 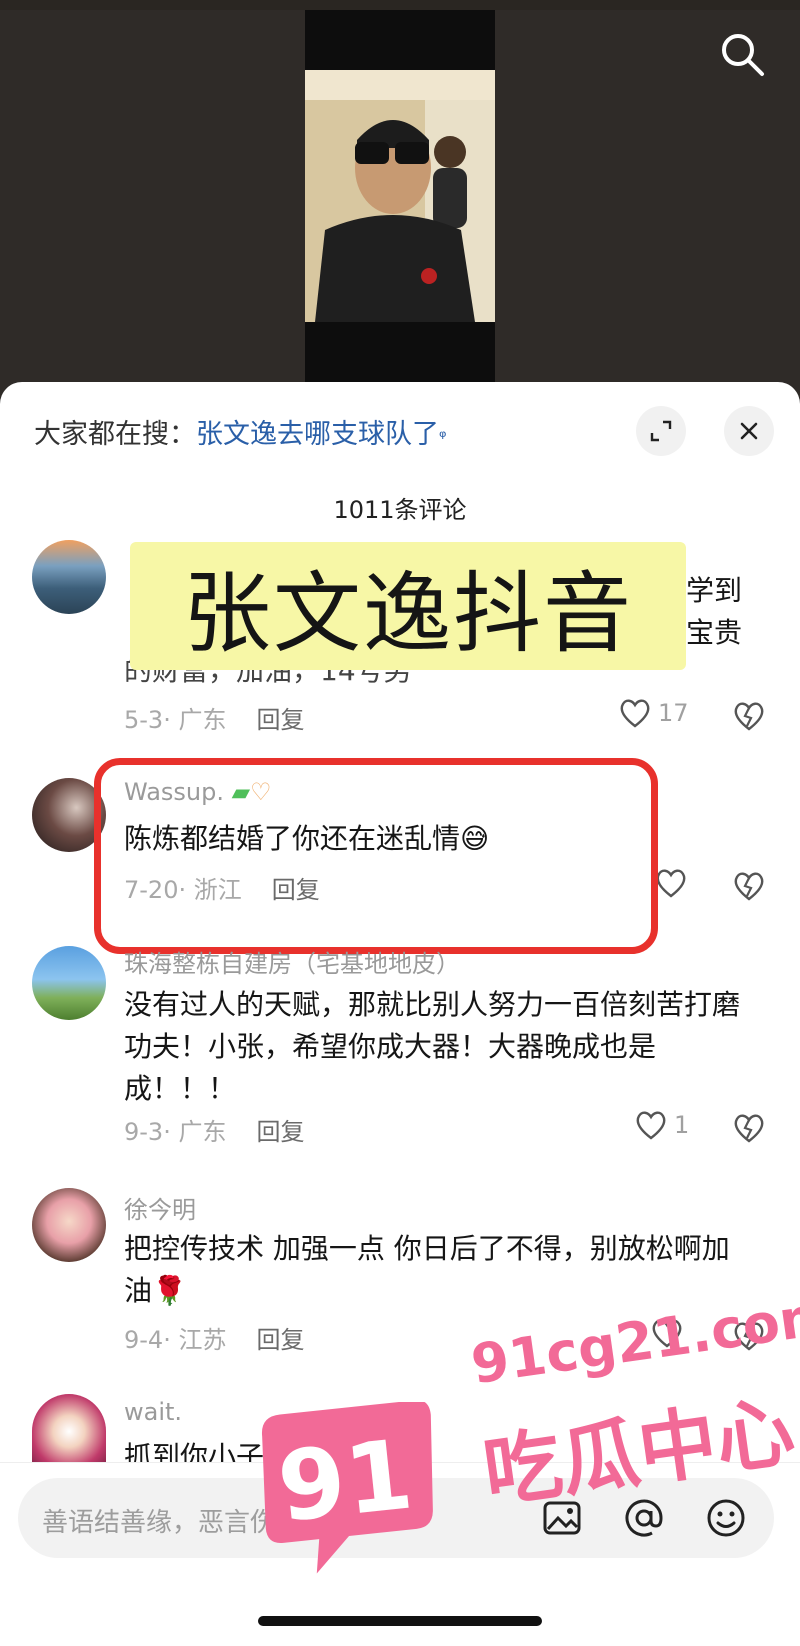 What do you see at coordinates (400, 1621) in the screenshot?
I see `home-indicator` at bounding box center [400, 1621].